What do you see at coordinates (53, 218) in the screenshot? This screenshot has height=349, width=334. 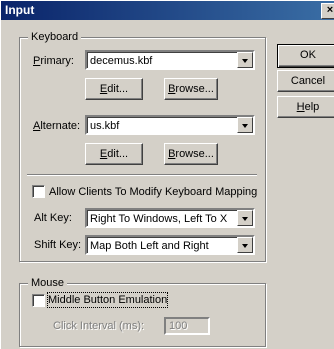 I see `alt-key-label: Alt Key:` at bounding box center [53, 218].